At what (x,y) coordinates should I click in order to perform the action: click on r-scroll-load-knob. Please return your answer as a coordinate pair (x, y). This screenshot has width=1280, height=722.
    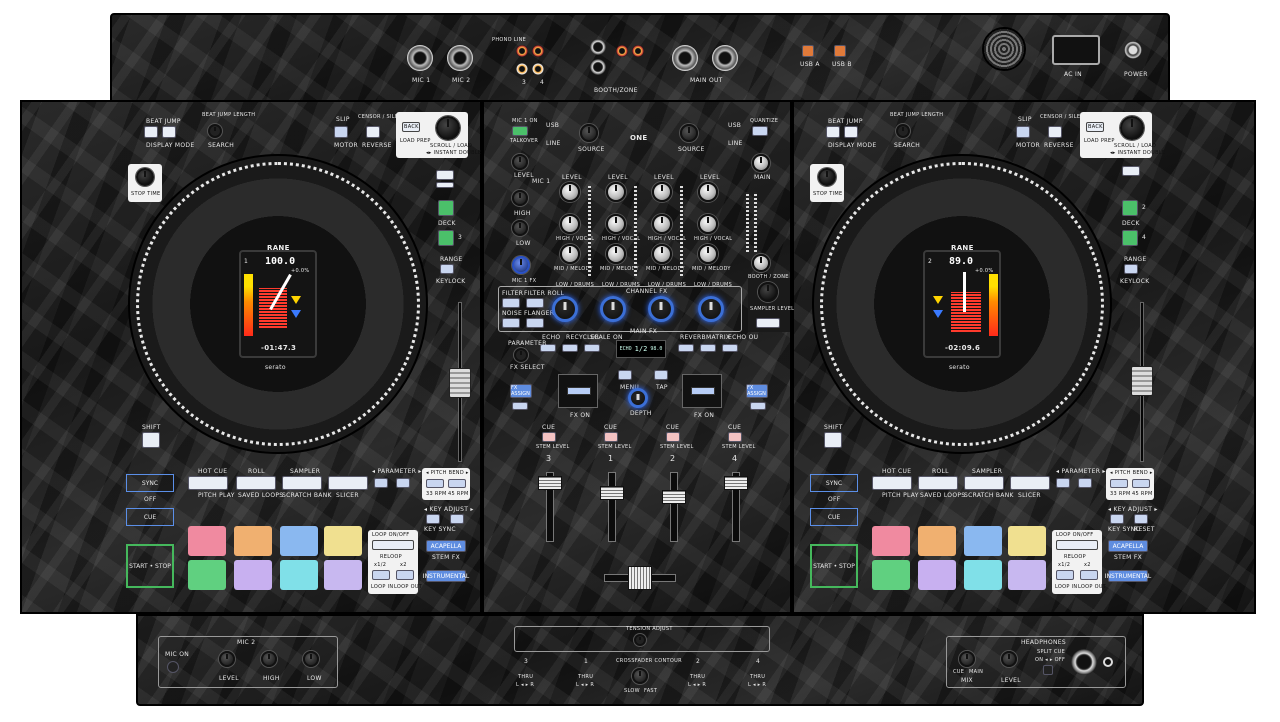
    Looking at the image, I should click on (1132, 128).